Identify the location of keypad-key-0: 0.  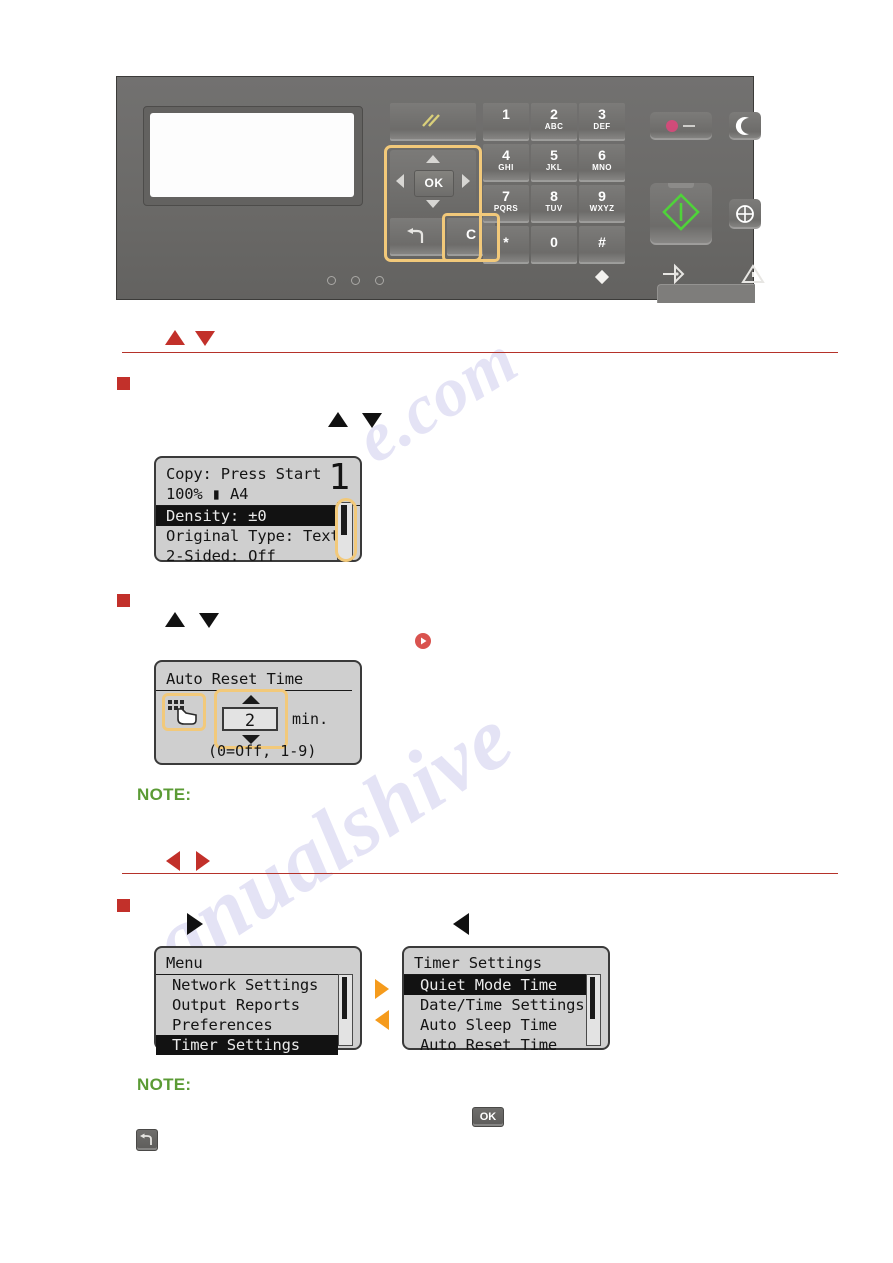
(554, 245).